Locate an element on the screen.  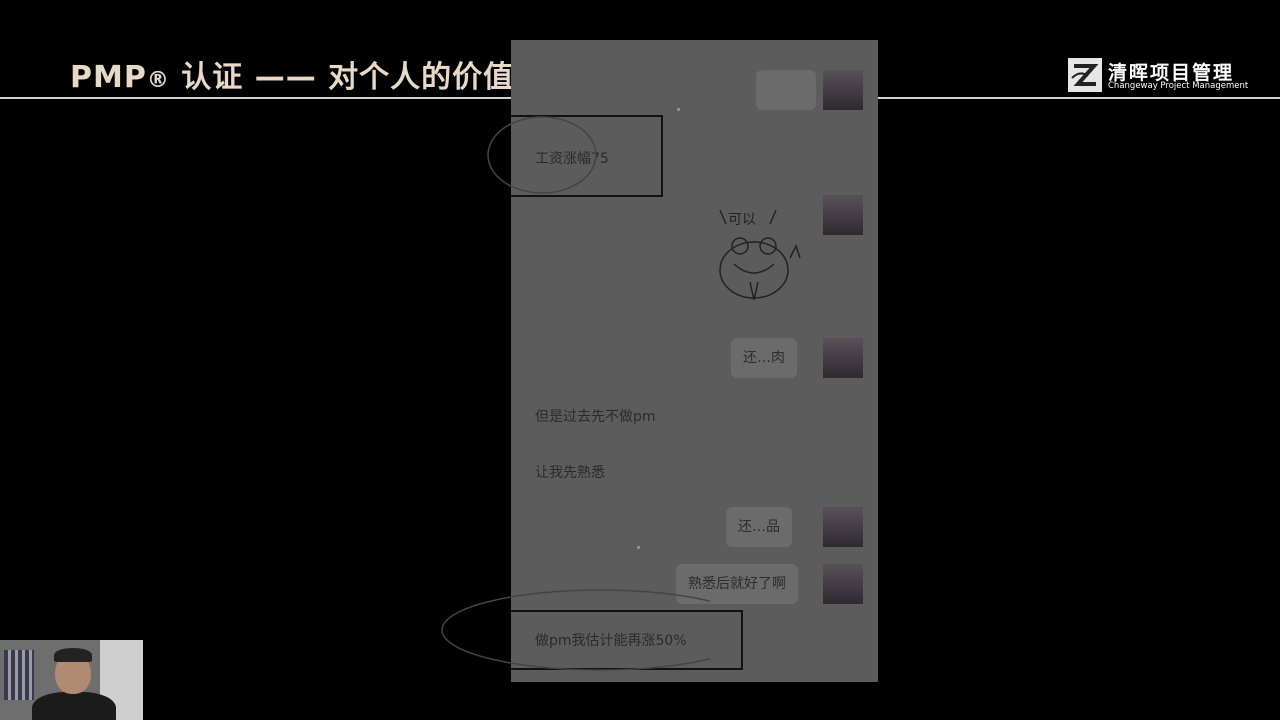
title-registered-mark: ® is located at coordinates (158, 80).